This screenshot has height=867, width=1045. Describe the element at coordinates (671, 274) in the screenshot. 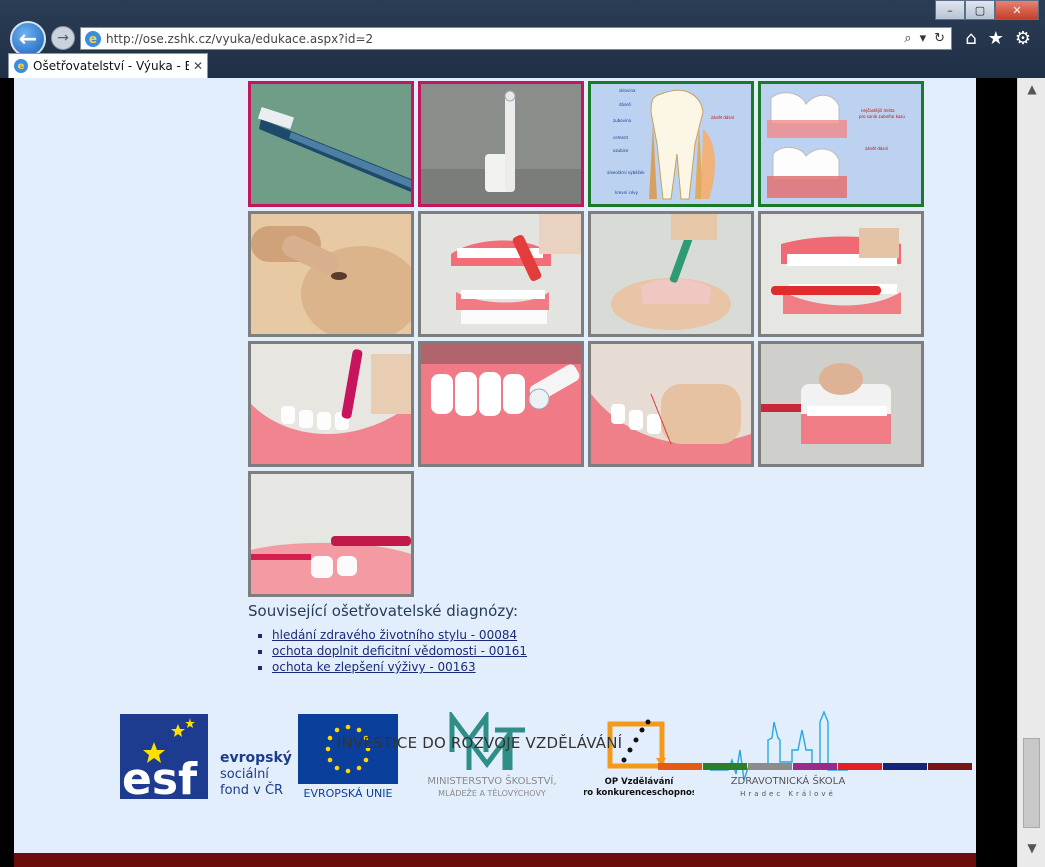

I see `denture-cleaning-photo` at that location.